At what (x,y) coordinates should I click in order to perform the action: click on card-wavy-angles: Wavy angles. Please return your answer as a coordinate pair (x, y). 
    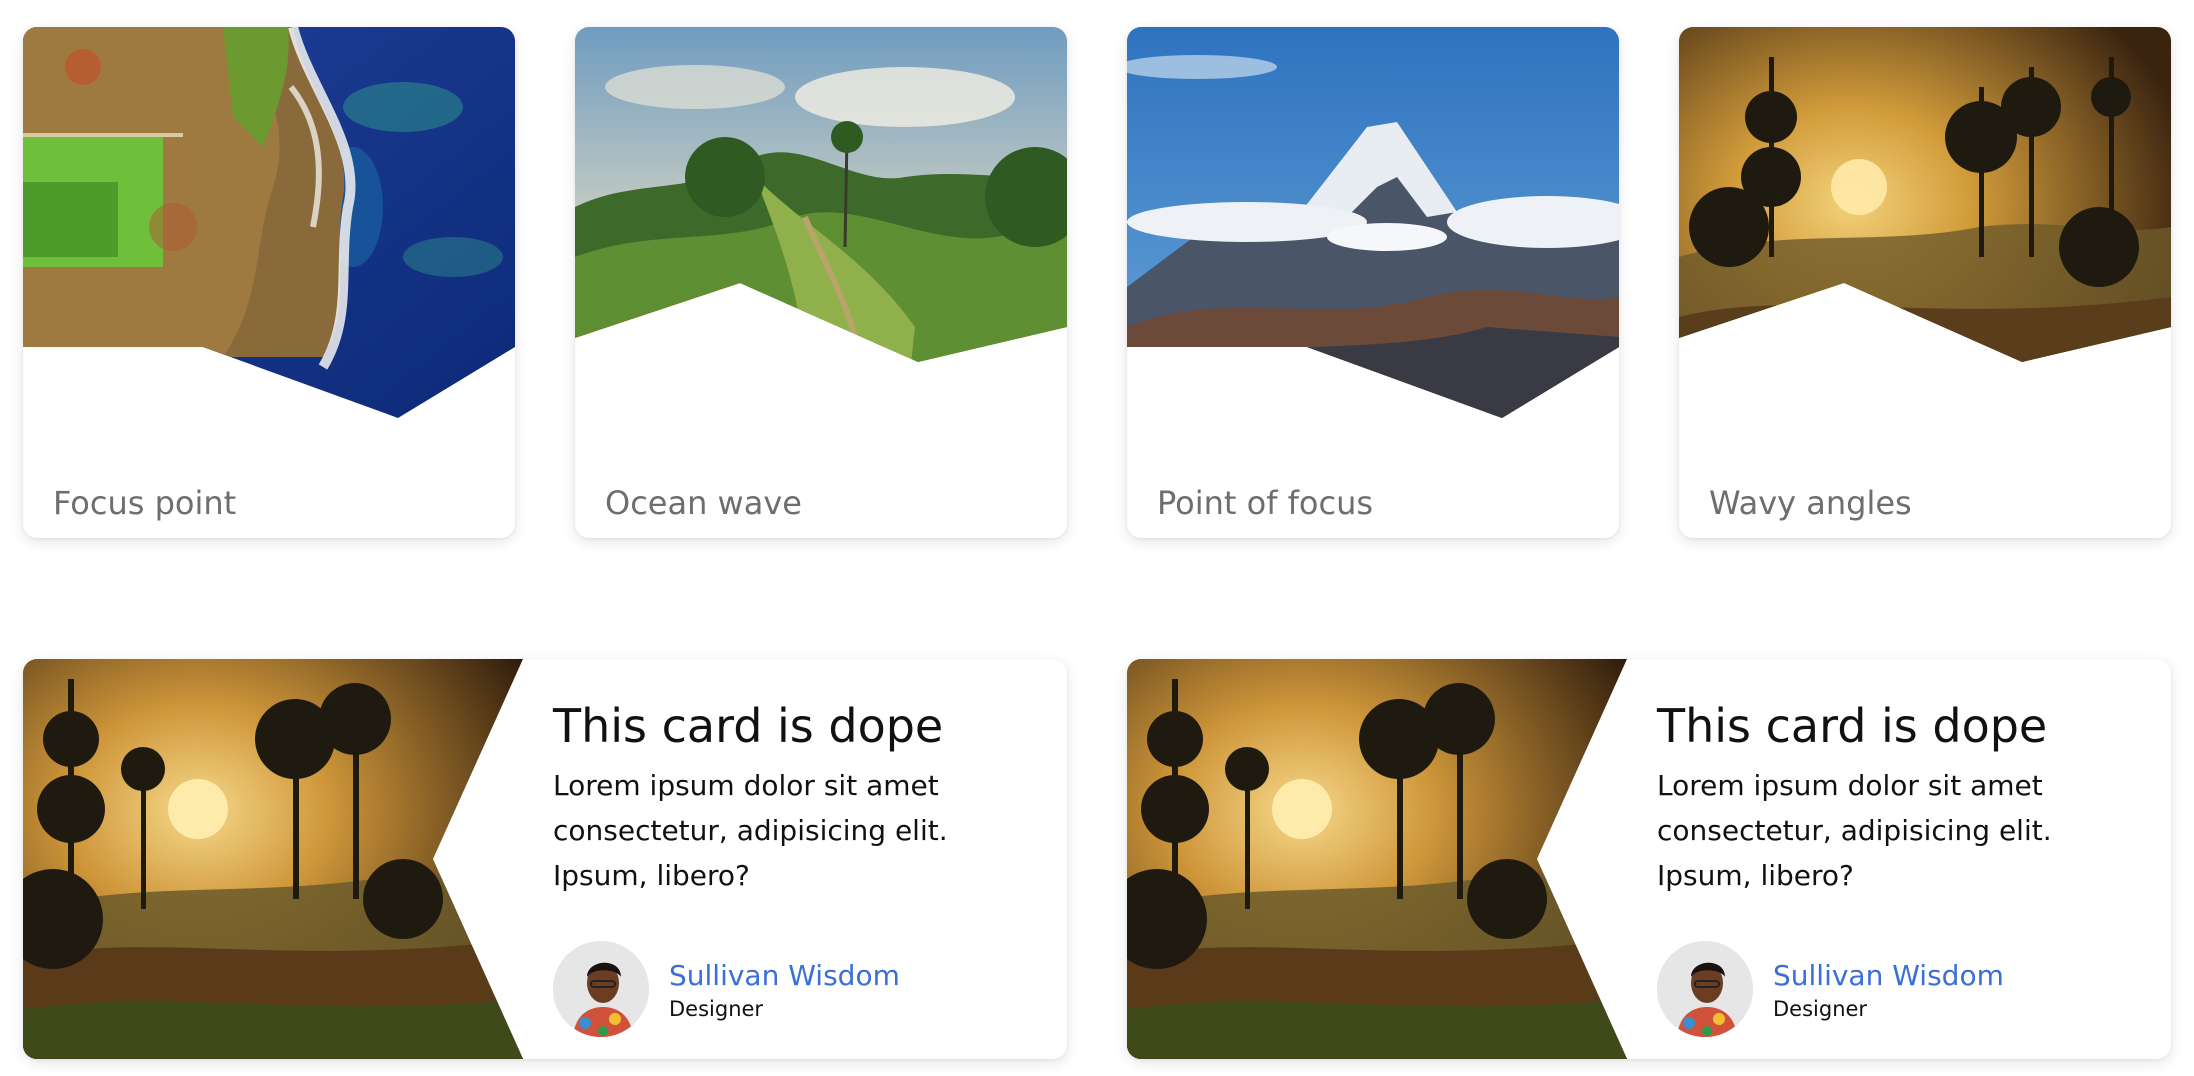
    Looking at the image, I should click on (1925, 282).